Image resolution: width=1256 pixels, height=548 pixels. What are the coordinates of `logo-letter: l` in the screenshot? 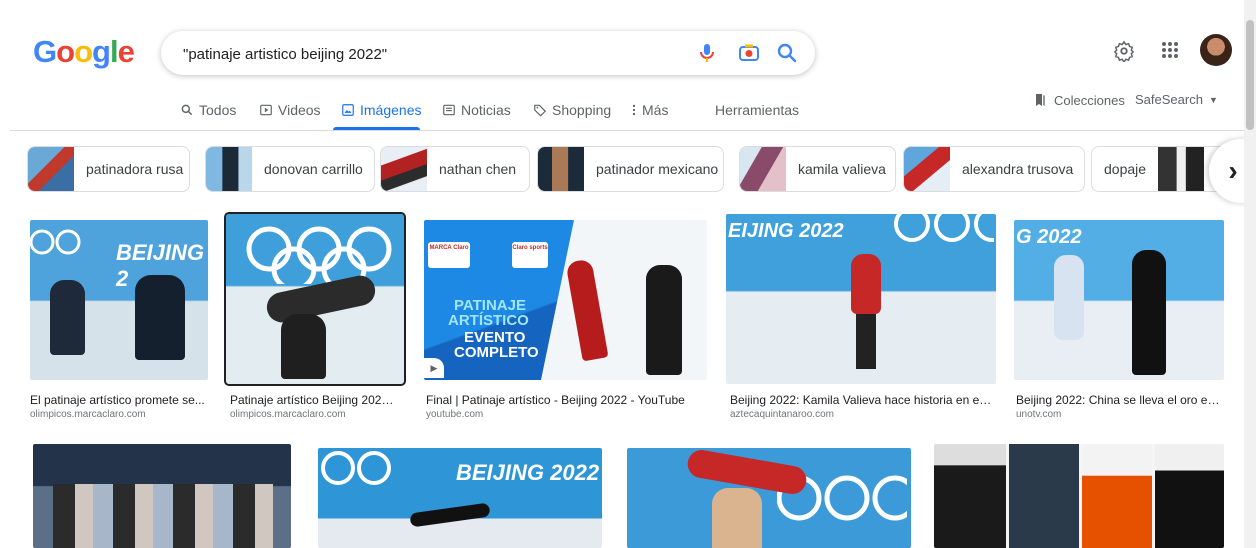 It's located at (114, 51).